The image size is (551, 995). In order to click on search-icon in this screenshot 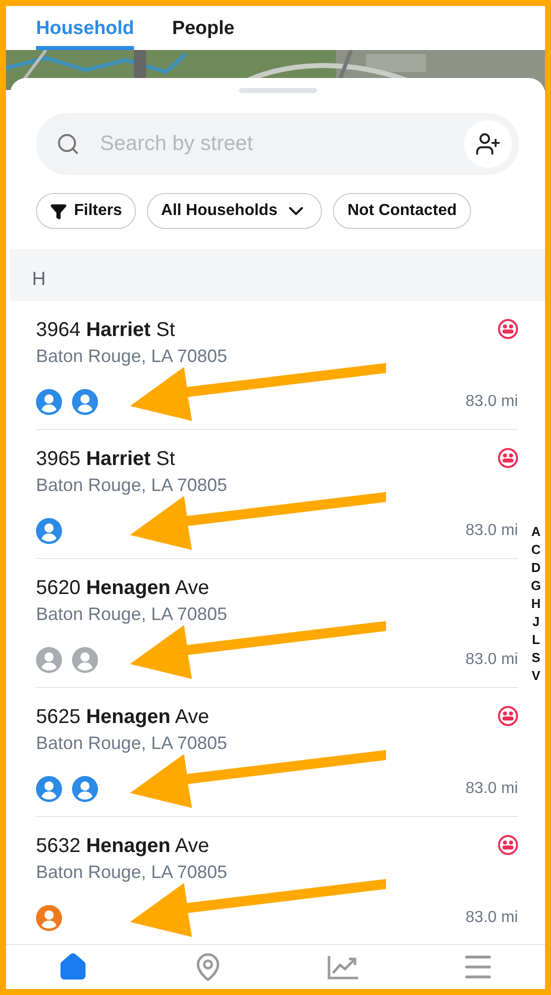, I will do `click(68, 144)`.